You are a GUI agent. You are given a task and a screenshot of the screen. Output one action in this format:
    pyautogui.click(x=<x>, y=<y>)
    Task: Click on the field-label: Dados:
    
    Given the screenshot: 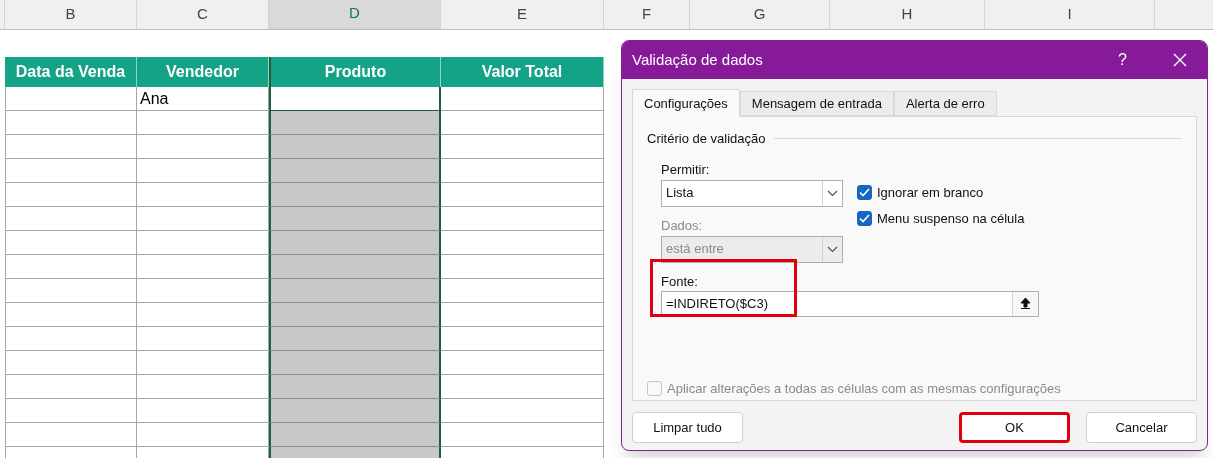 What is the action you would take?
    pyautogui.click(x=682, y=224)
    